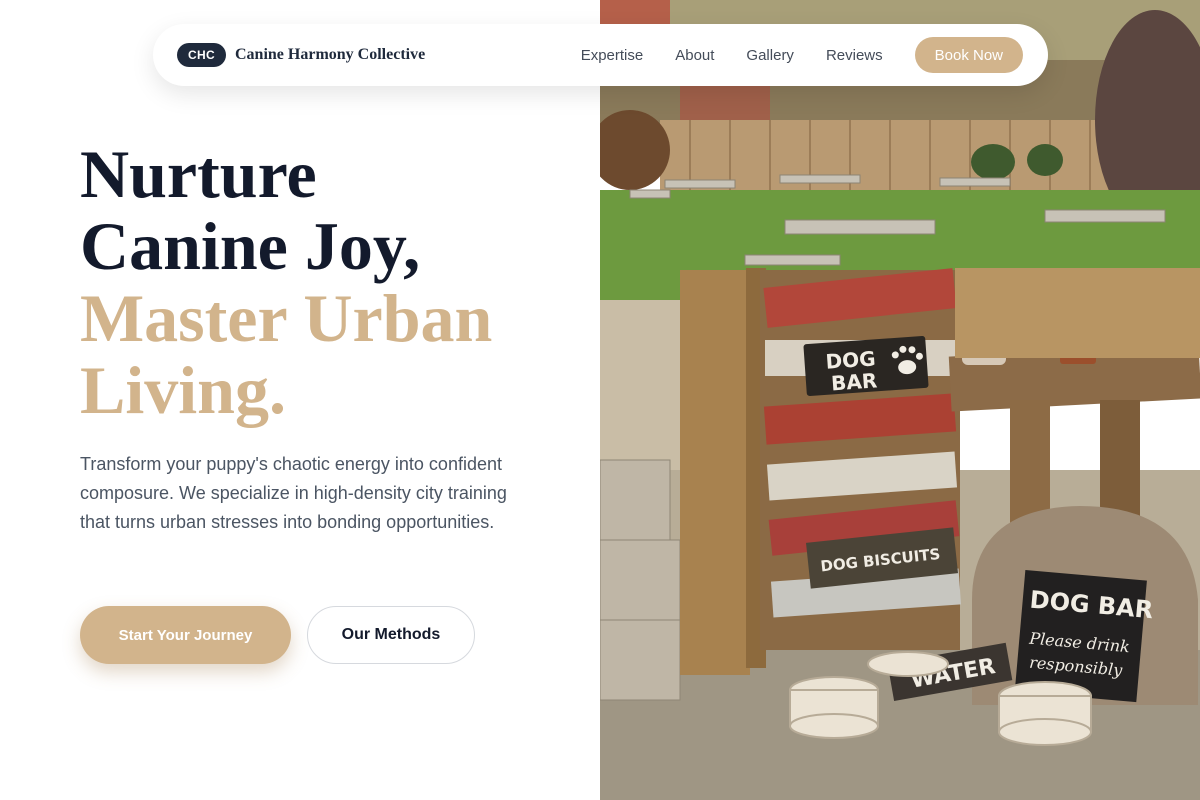 This screenshot has width=1200, height=800. What do you see at coordinates (968, 55) in the screenshot?
I see `book-now-button: Book Now` at bounding box center [968, 55].